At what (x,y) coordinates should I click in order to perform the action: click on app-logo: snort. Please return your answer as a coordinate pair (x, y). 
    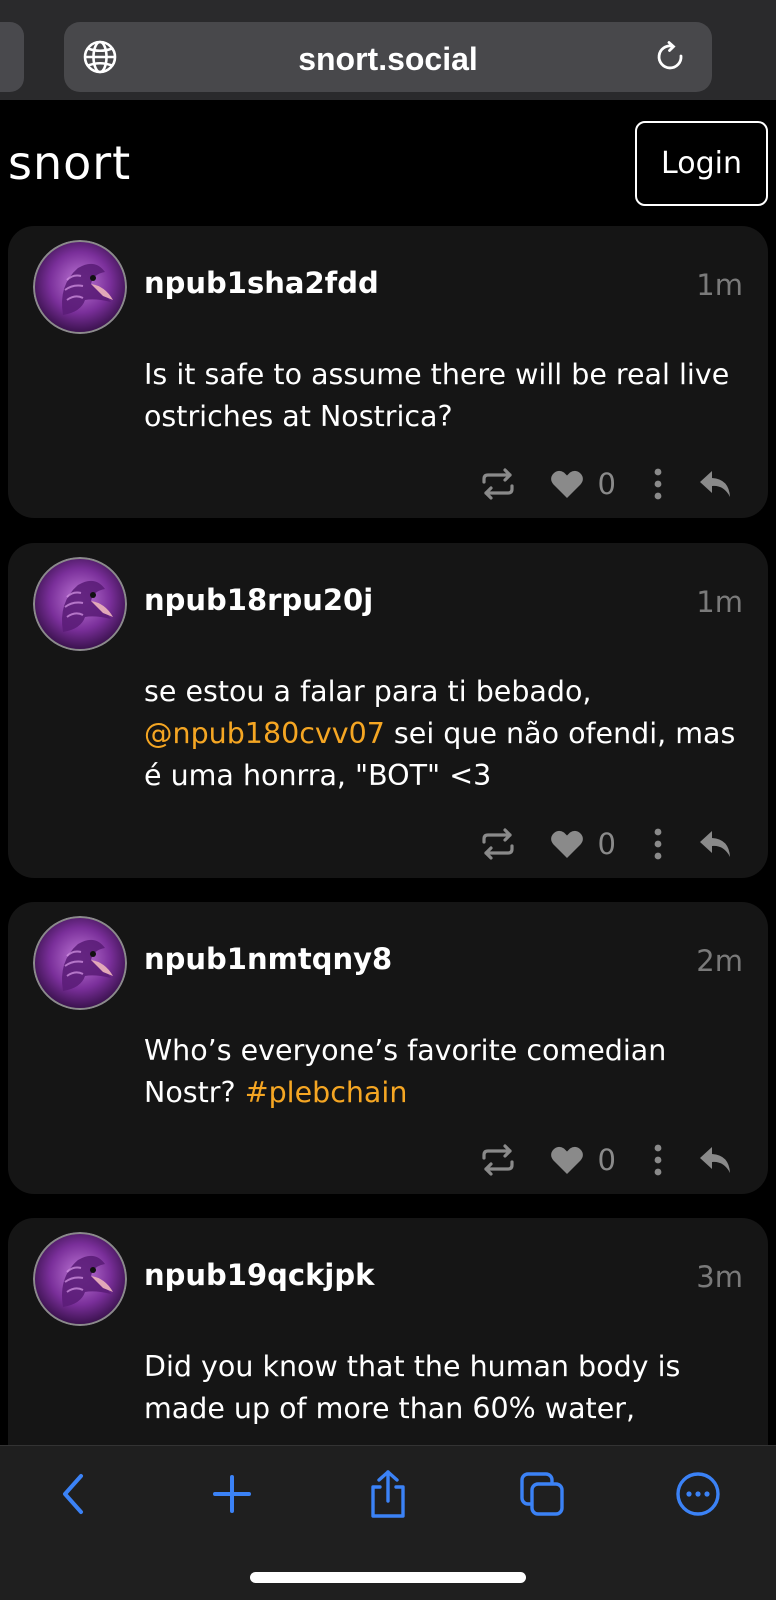
    Looking at the image, I should click on (69, 163).